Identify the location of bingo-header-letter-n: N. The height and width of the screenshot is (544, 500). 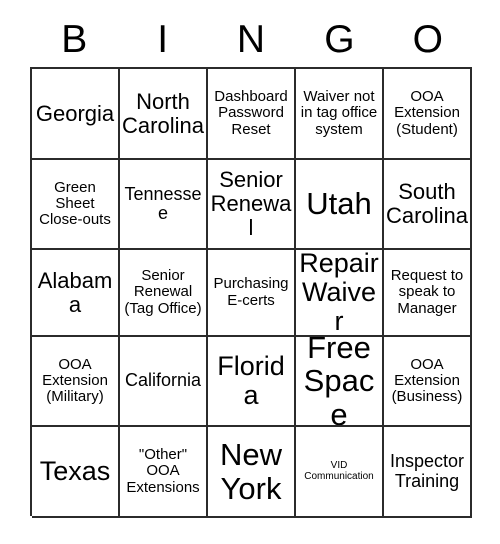
(251, 39).